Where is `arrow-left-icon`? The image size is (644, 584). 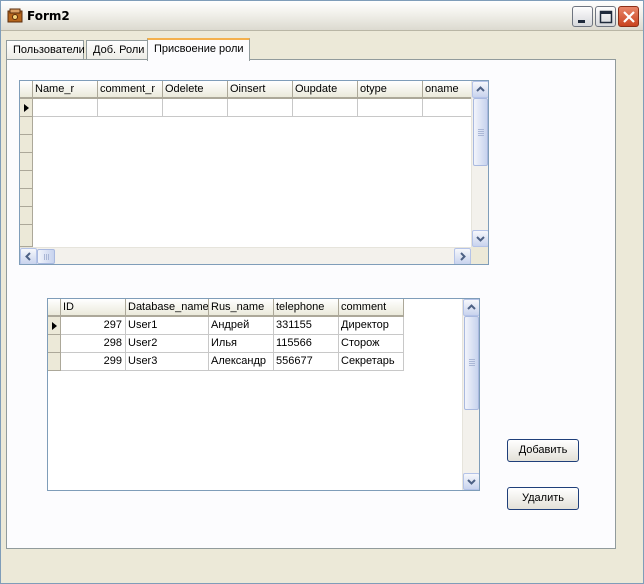
arrow-left-icon is located at coordinates (28, 256).